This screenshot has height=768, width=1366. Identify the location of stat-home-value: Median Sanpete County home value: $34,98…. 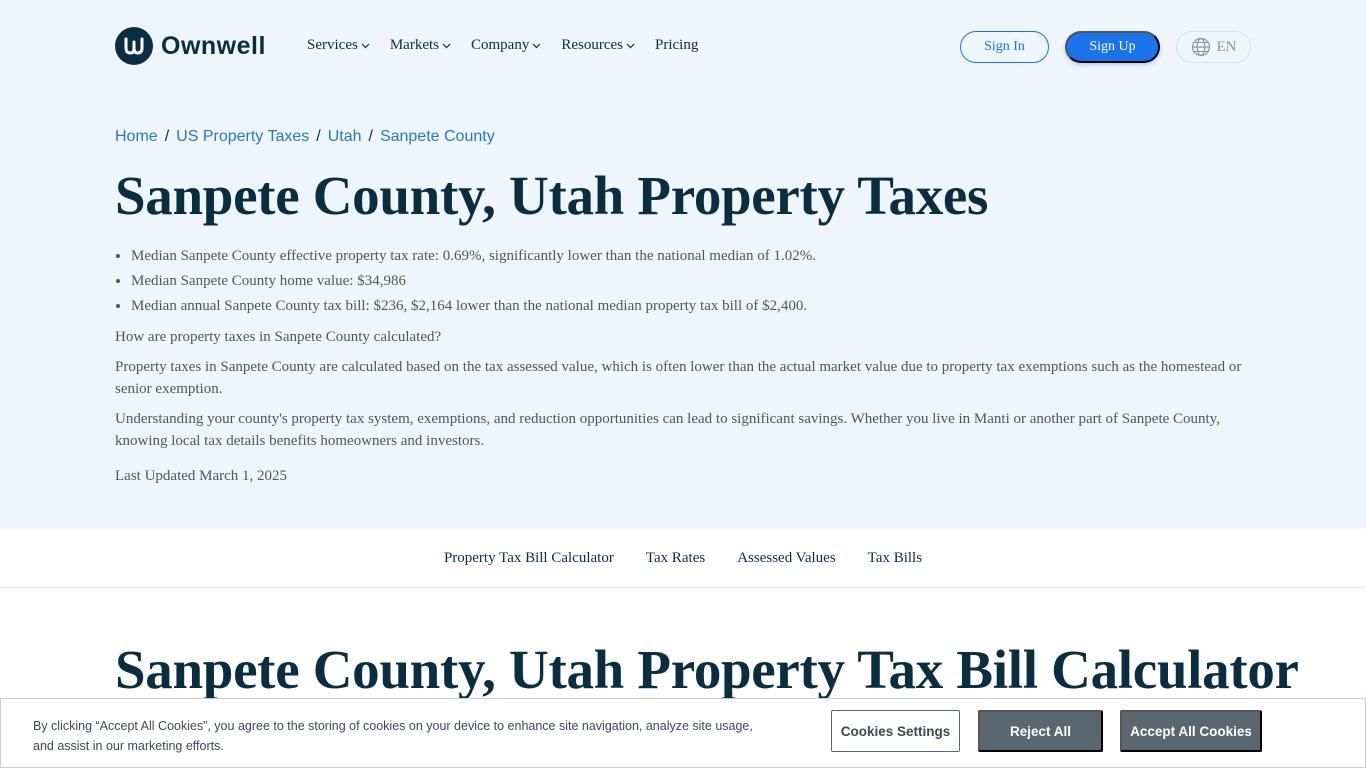
(473, 283).